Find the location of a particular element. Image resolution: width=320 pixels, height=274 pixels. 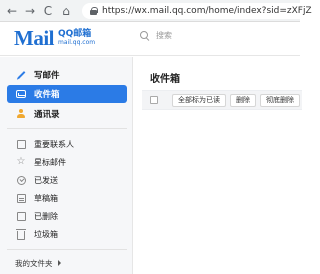

sidebar-item-inbox: 收件箱 is located at coordinates (67, 94).